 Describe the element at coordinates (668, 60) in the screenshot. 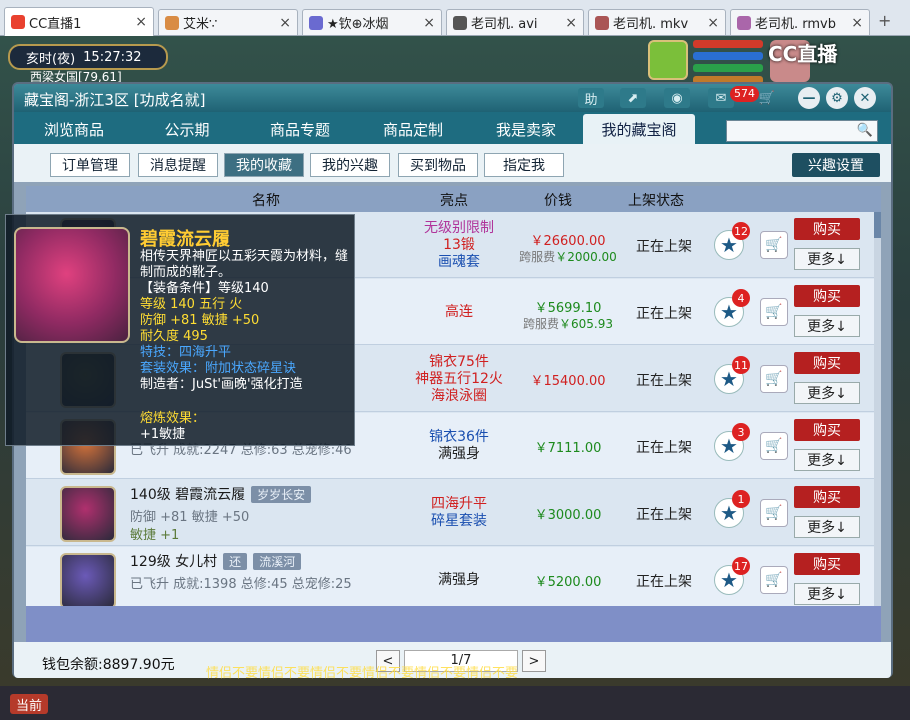

I see `pet-avatar` at that location.